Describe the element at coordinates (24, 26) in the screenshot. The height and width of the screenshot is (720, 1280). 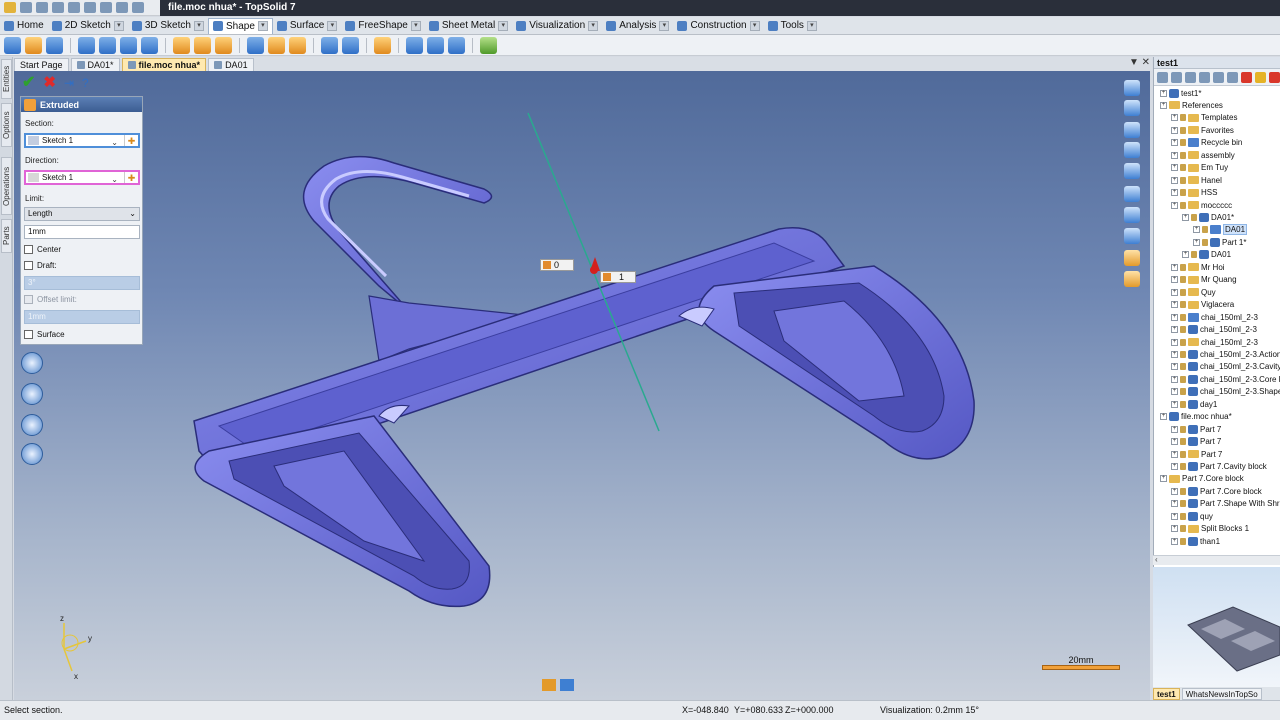
I see `ribbon-tab-home: Home` at that location.